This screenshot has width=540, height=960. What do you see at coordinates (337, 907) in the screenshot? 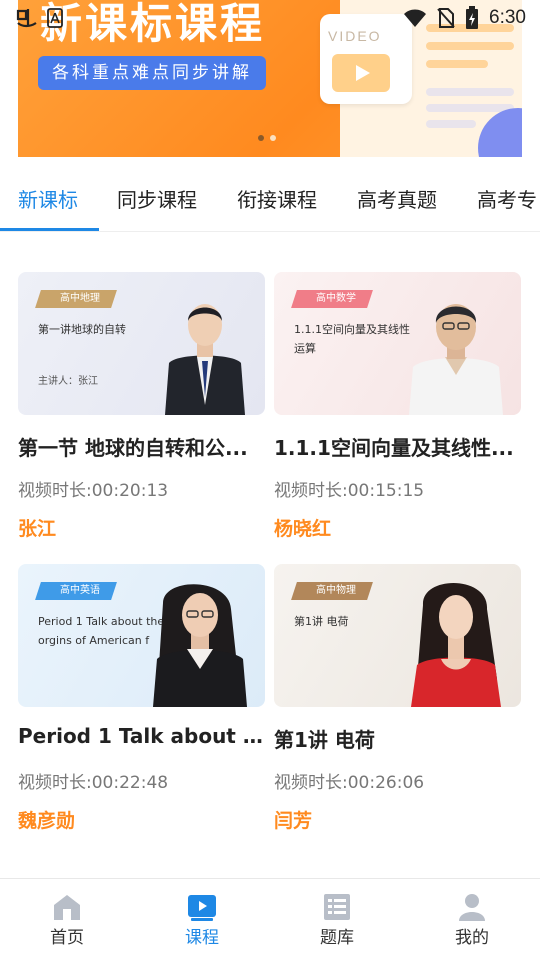
I see `list-icon` at bounding box center [337, 907].